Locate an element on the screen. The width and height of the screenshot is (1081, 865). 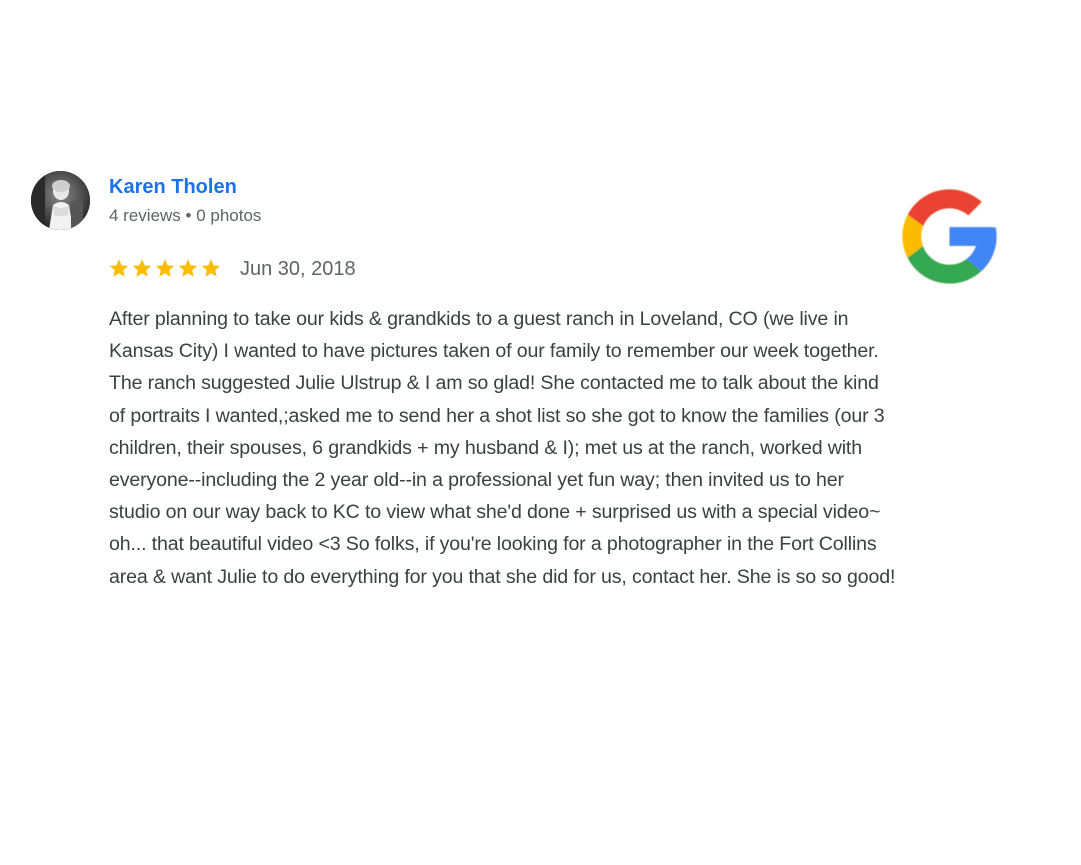
avatar is located at coordinates (60, 200).